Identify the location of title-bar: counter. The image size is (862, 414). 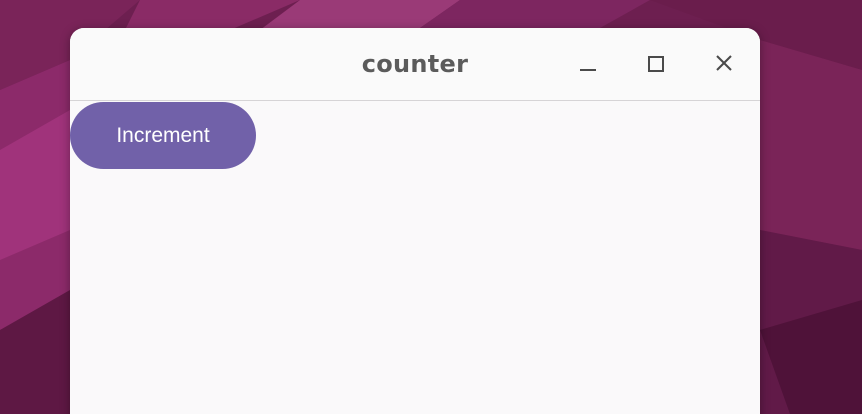
(415, 64).